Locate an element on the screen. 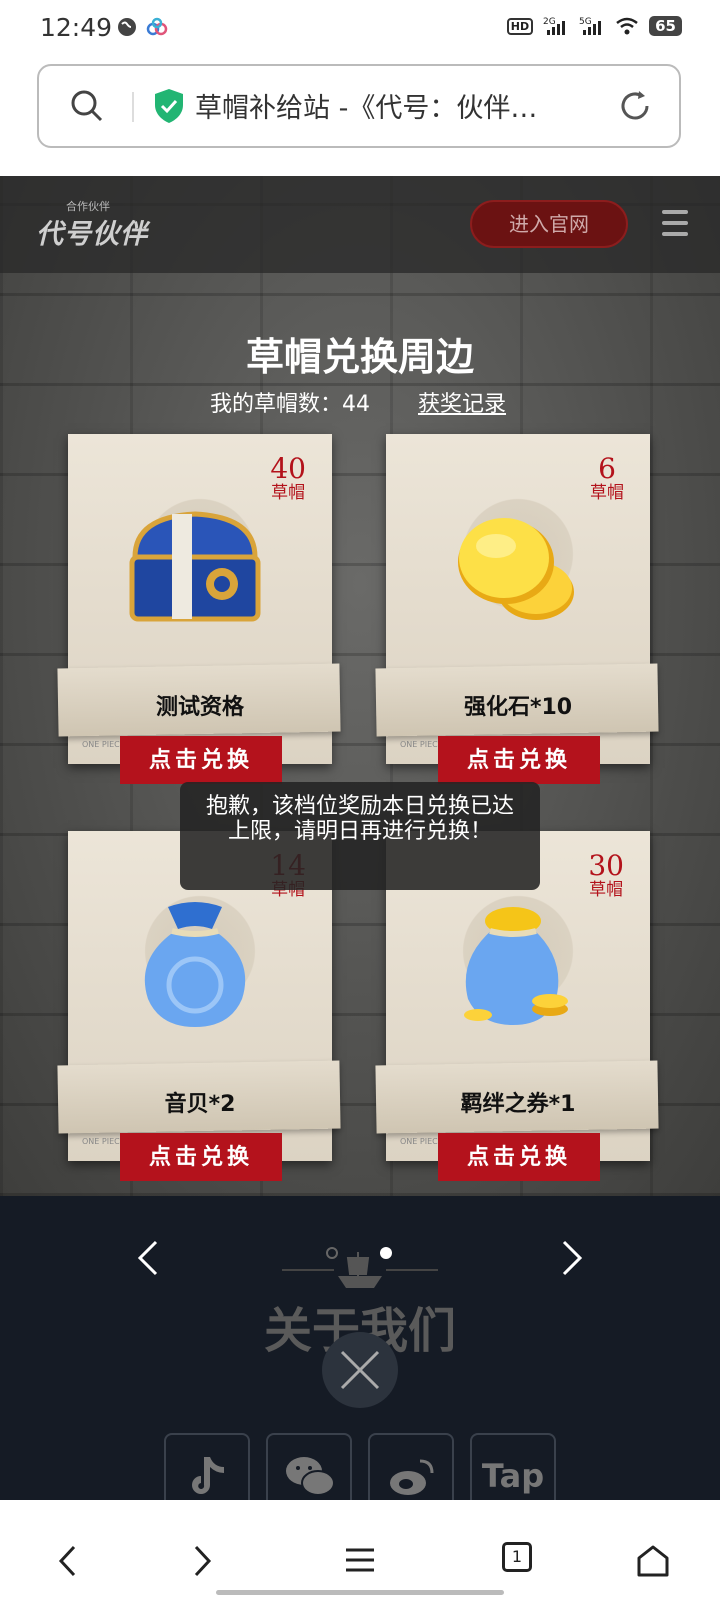 This screenshot has width=720, height=1600. carousel-prev-arrow-icon is located at coordinates (148, 1258).